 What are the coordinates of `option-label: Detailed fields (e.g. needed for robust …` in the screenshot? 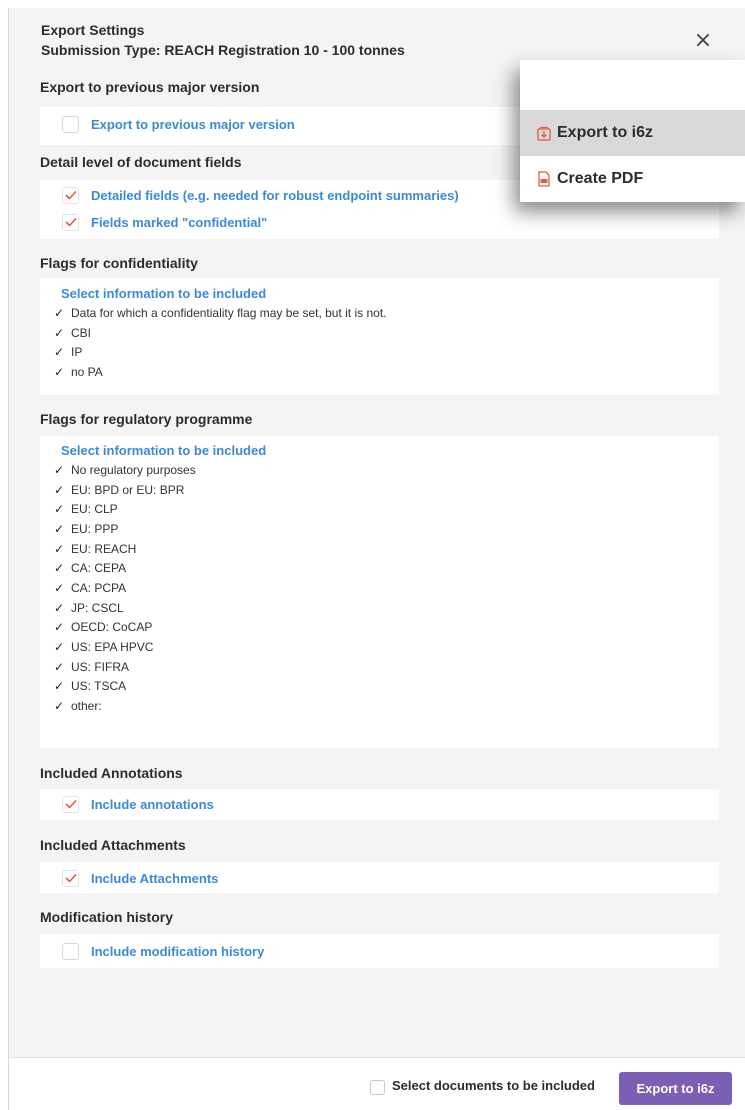 It's located at (275, 195).